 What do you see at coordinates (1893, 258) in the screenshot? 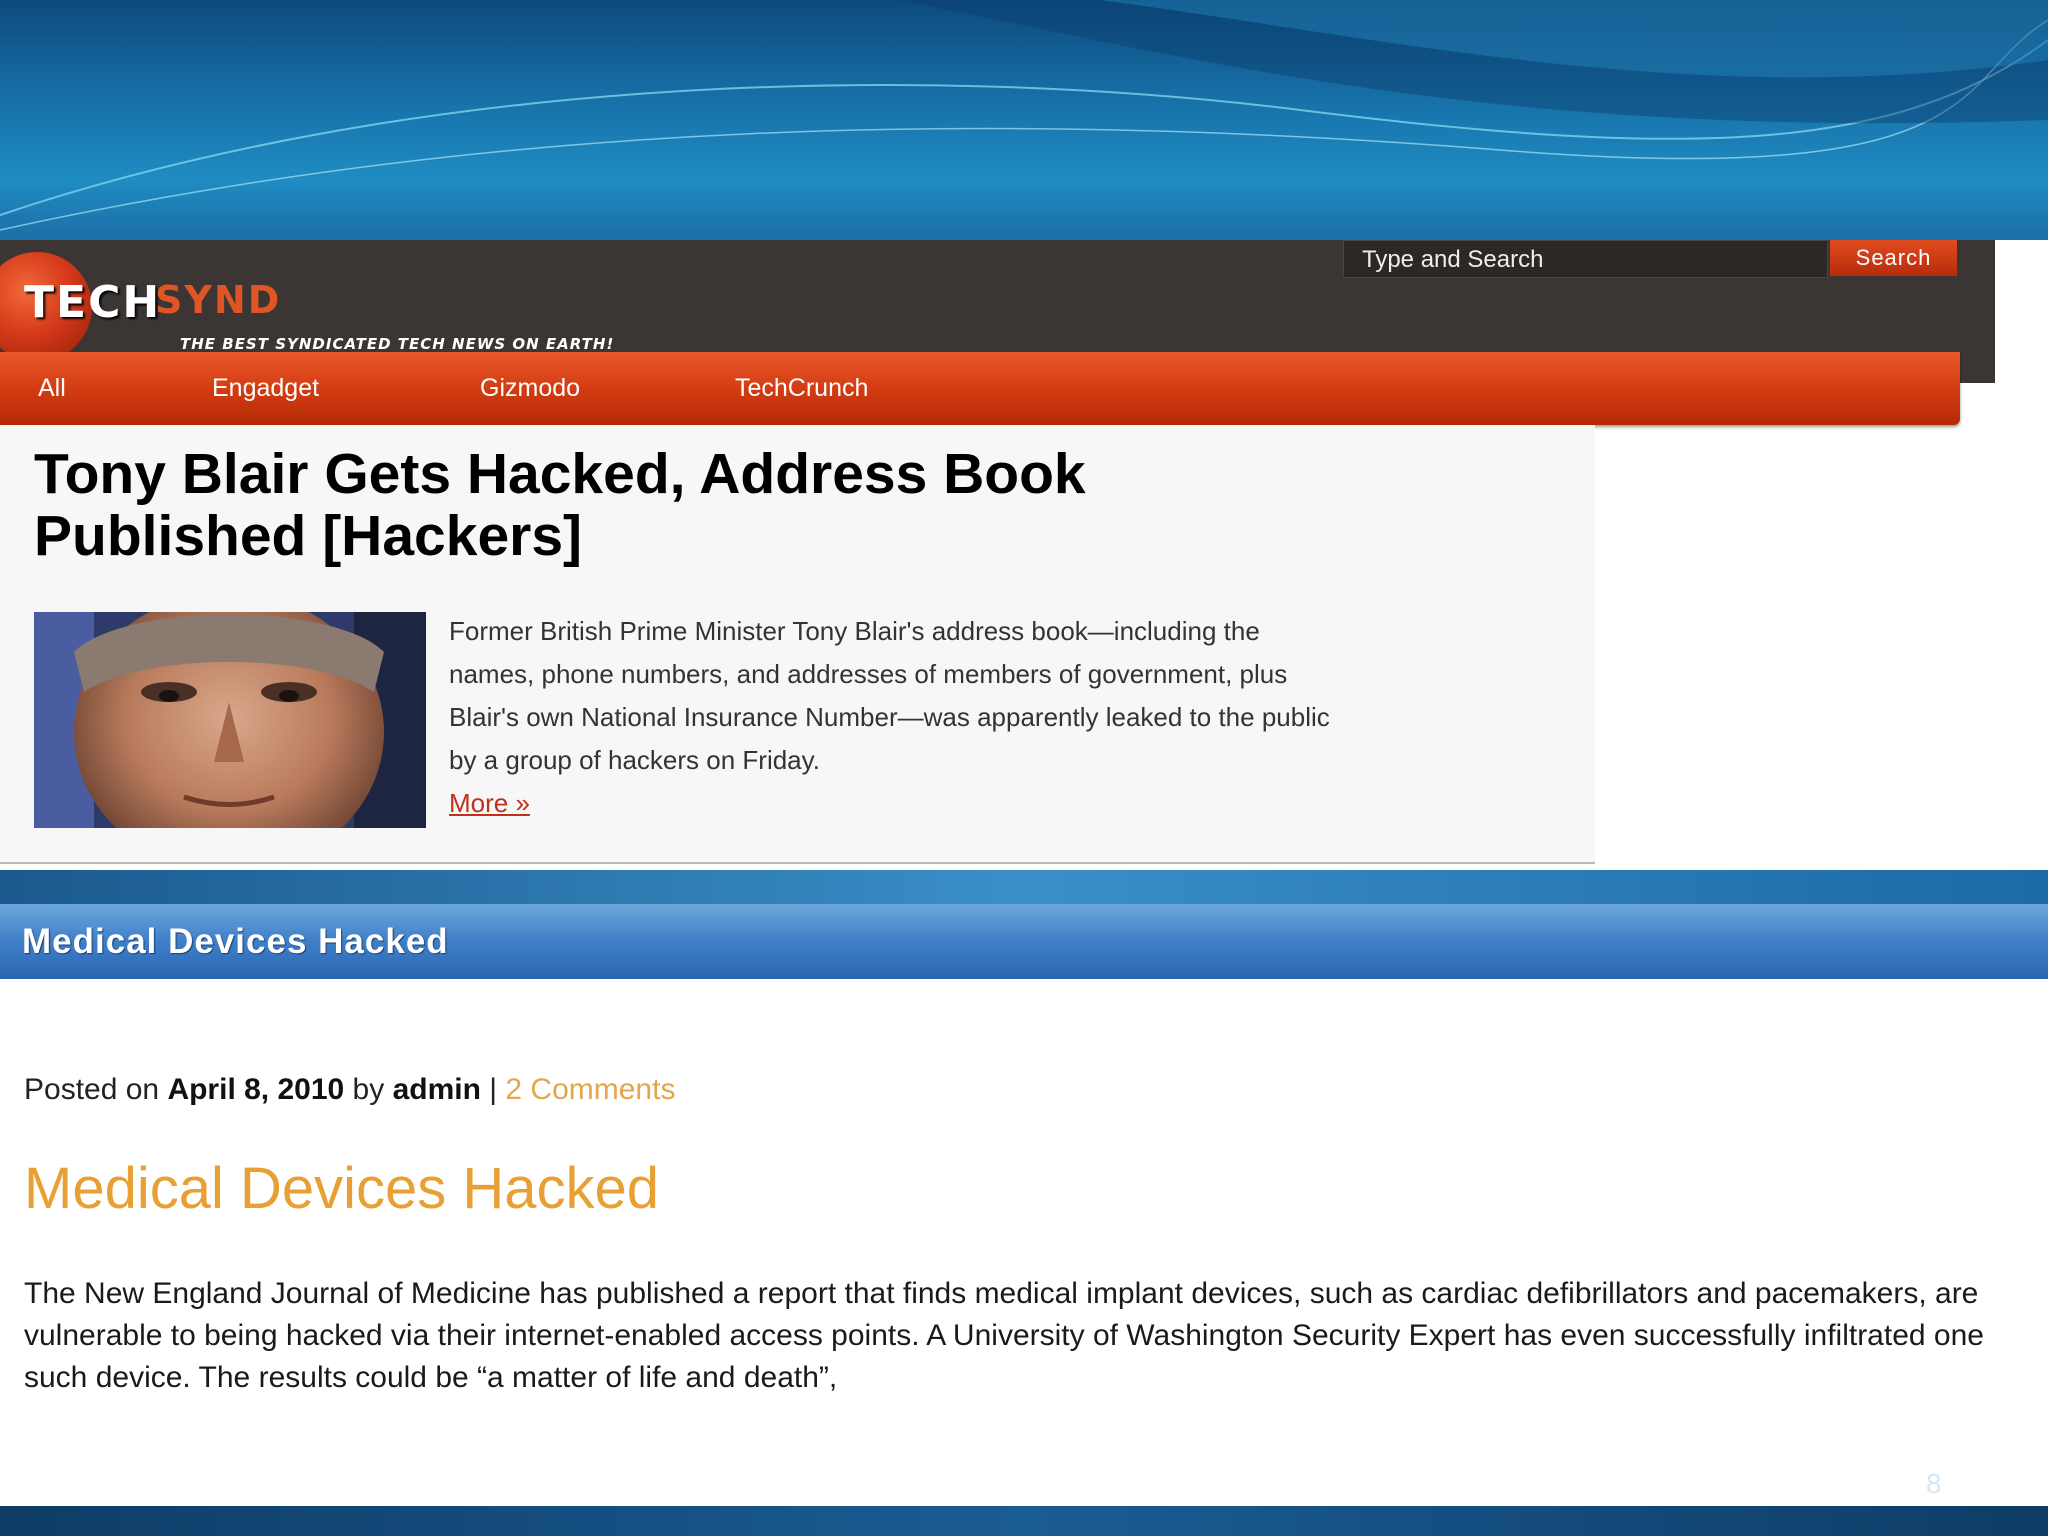
I see `search-button: Search` at bounding box center [1893, 258].